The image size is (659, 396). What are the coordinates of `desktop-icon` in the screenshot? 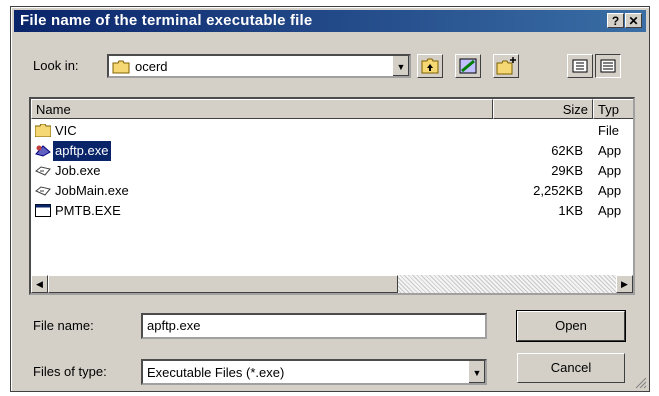 It's located at (468, 66).